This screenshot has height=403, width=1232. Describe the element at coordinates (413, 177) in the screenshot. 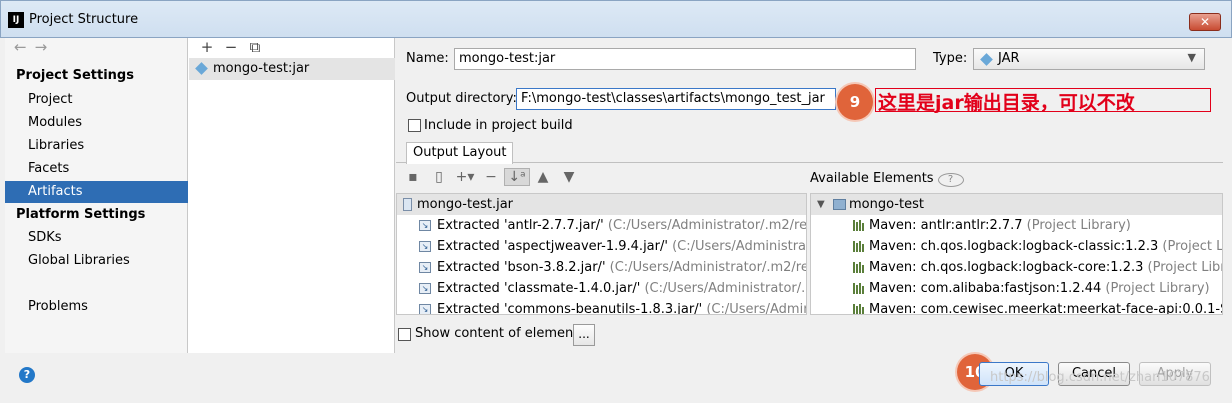

I see `new-folder-icon: ▪` at that location.